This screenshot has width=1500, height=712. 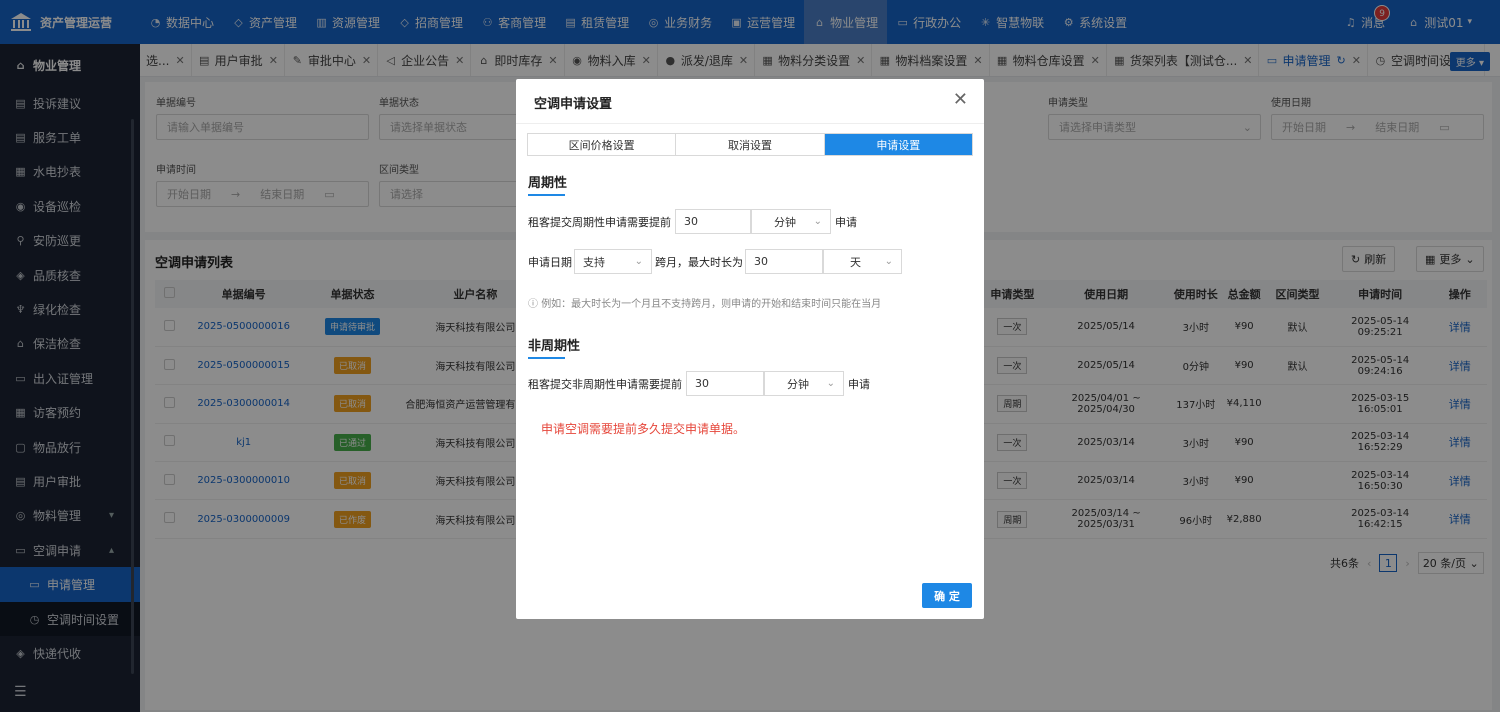 I want to click on periodic-hint: ⓘ 例如：最大时长为一个月且不支持跨月，则申请的开始和结束时间只能在当月, so click(x=704, y=302).